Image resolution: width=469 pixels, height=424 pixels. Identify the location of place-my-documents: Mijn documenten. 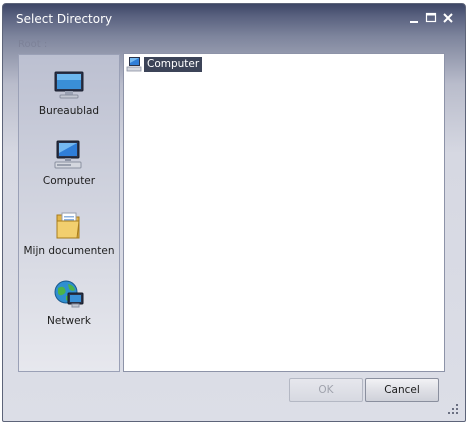
(69, 241).